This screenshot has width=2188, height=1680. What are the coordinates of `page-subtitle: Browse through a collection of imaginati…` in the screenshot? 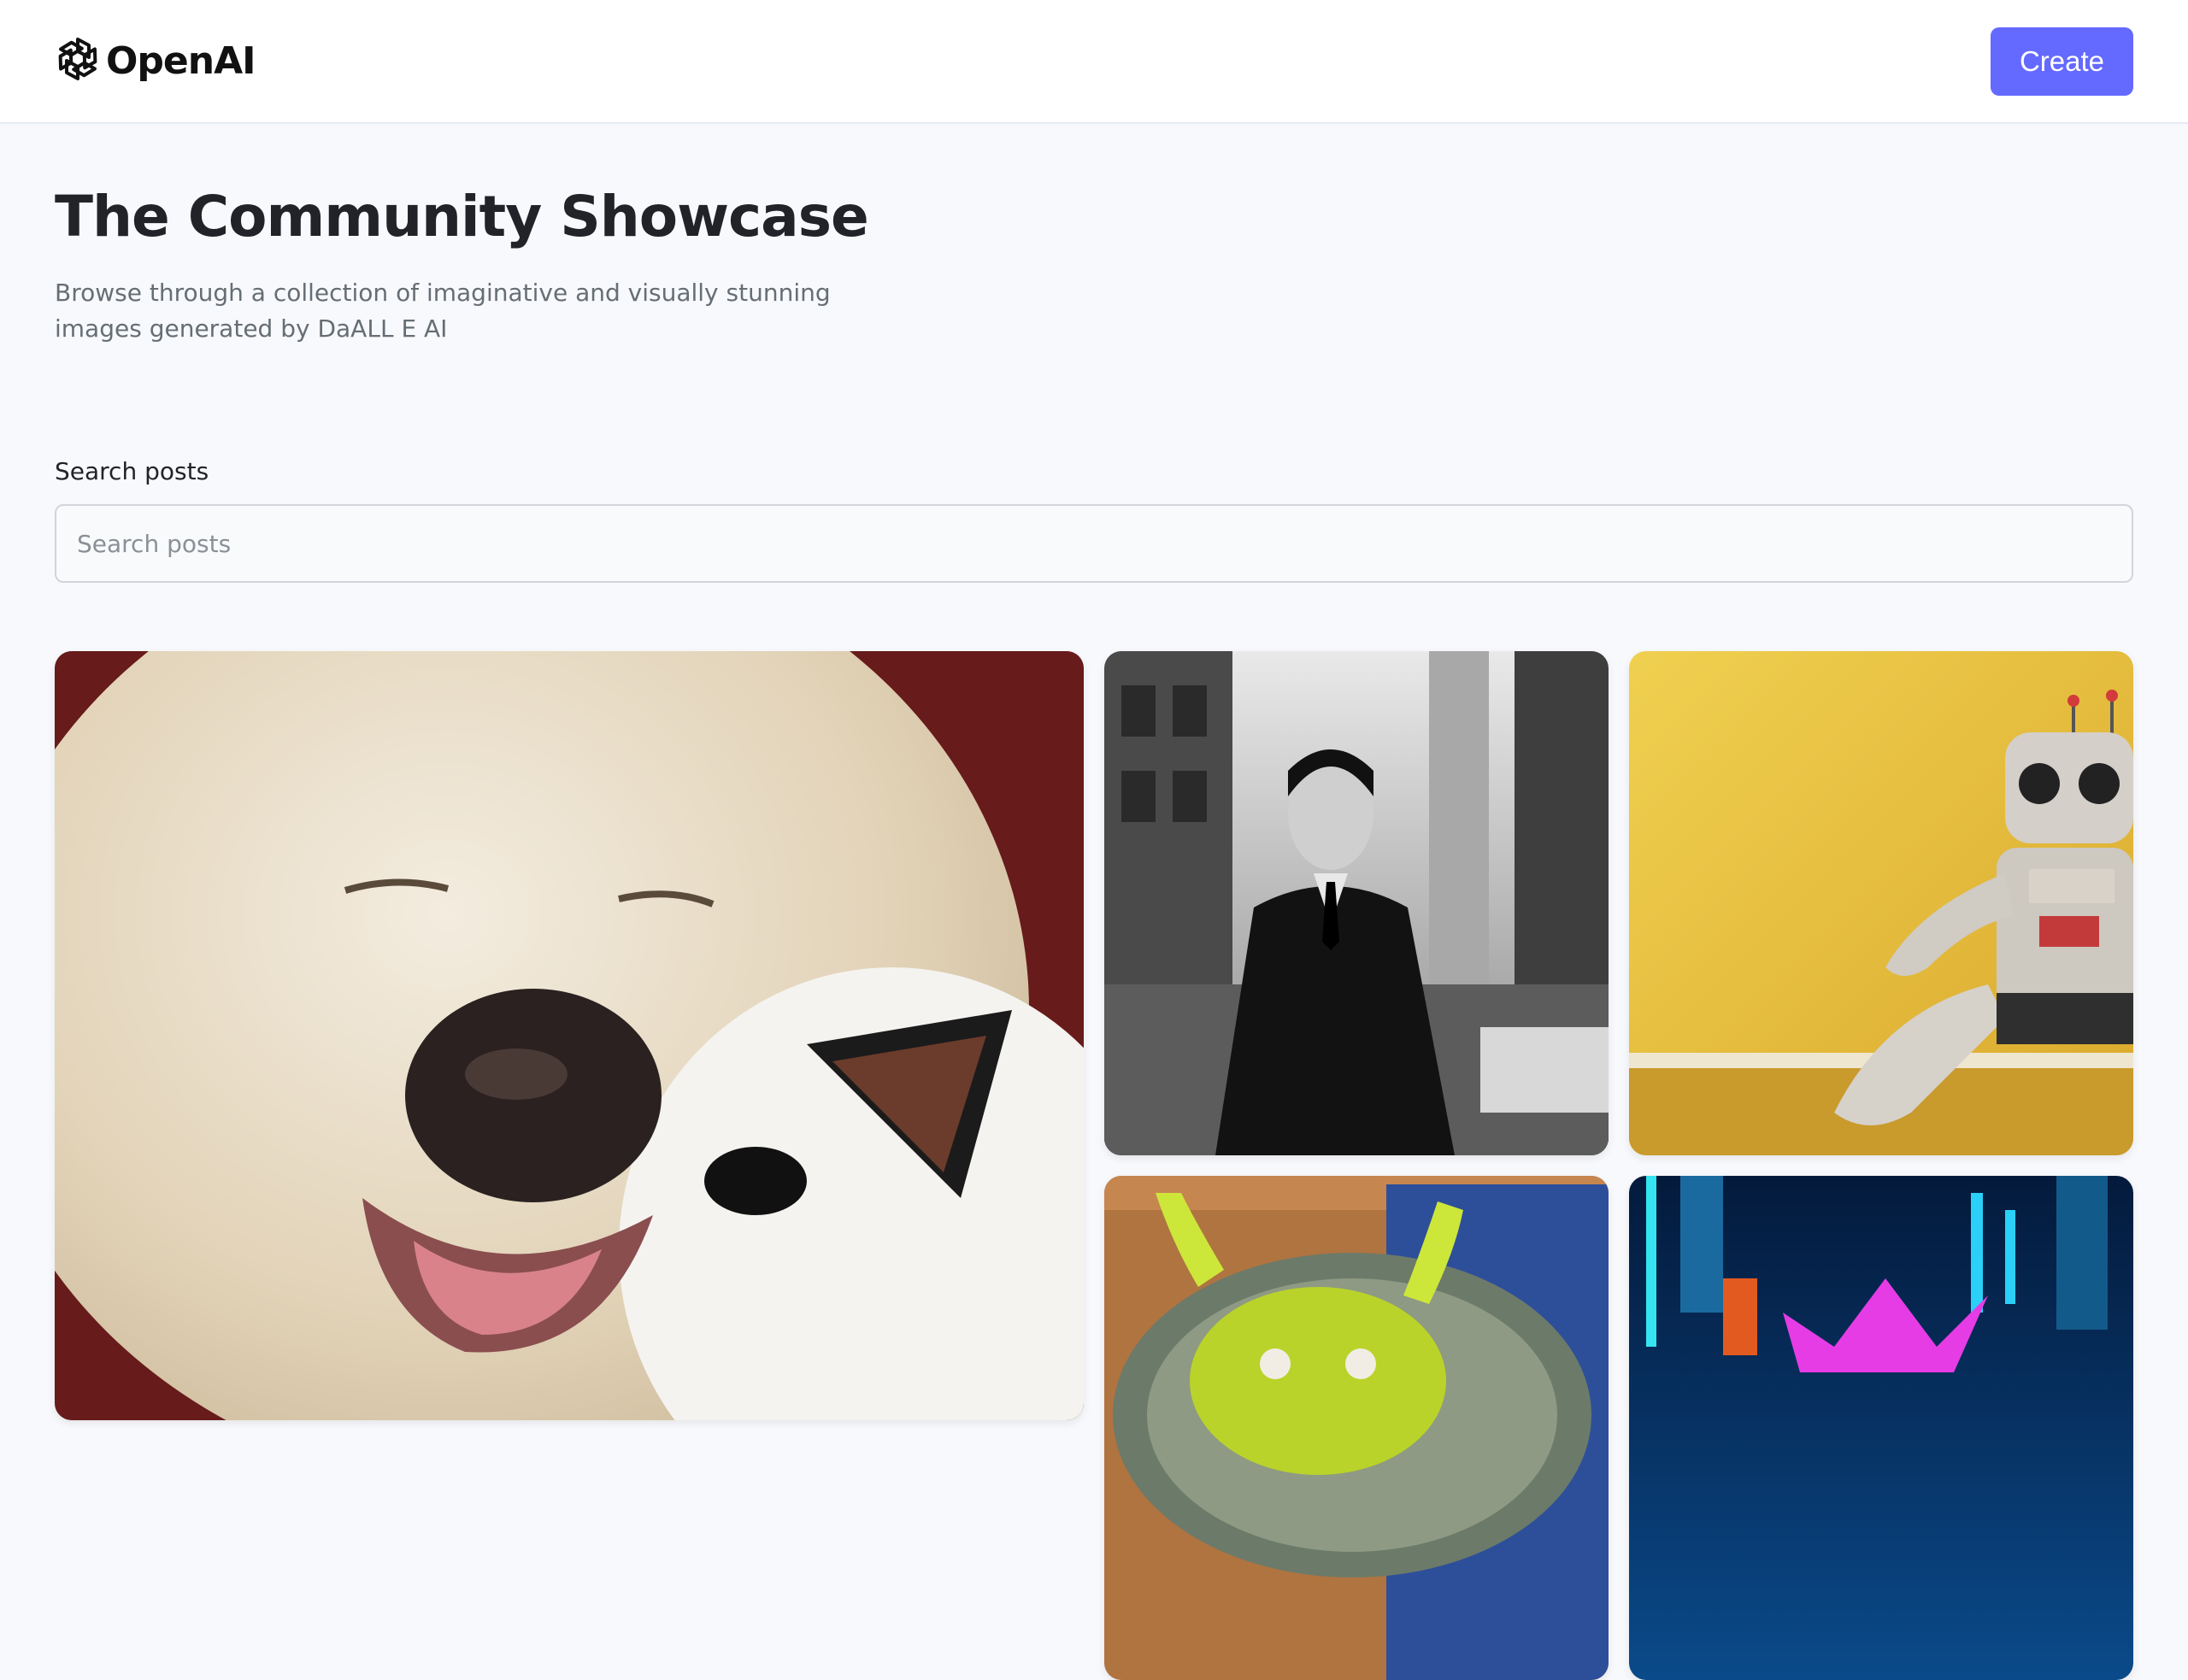 It's located at (443, 311).